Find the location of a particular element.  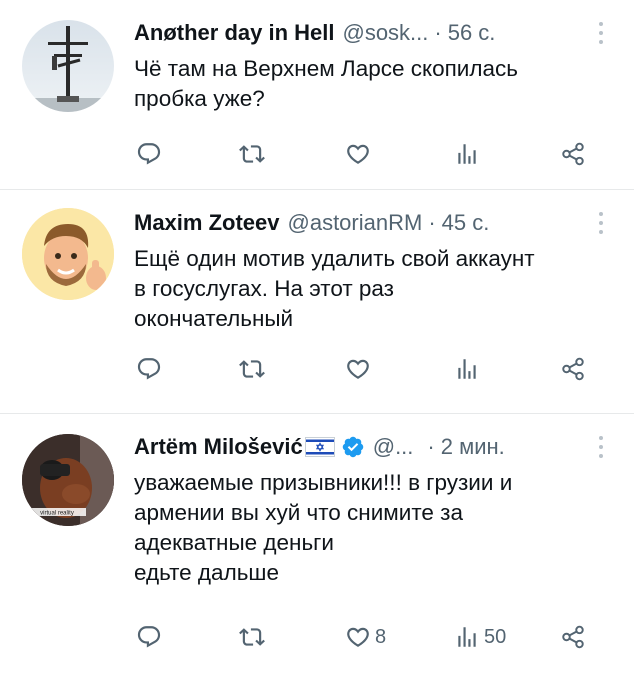

like-button: 8 is located at coordinates (365, 637).